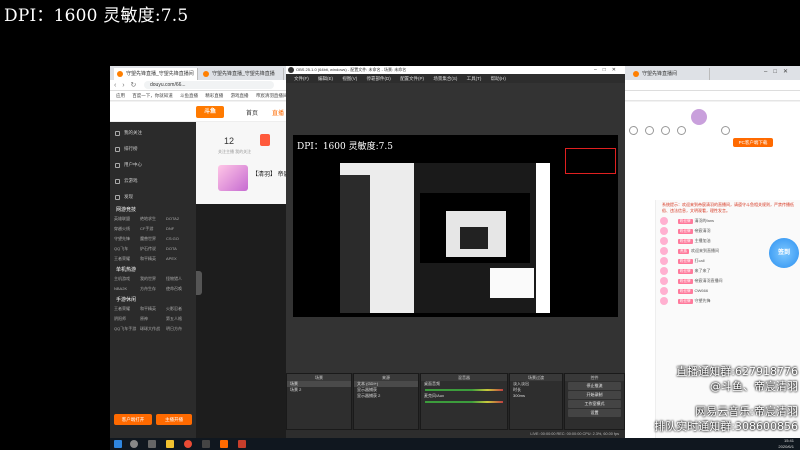 The height and width of the screenshot is (450, 800). What do you see at coordinates (725, 130) in the screenshot?
I see `message-icon` at bounding box center [725, 130].